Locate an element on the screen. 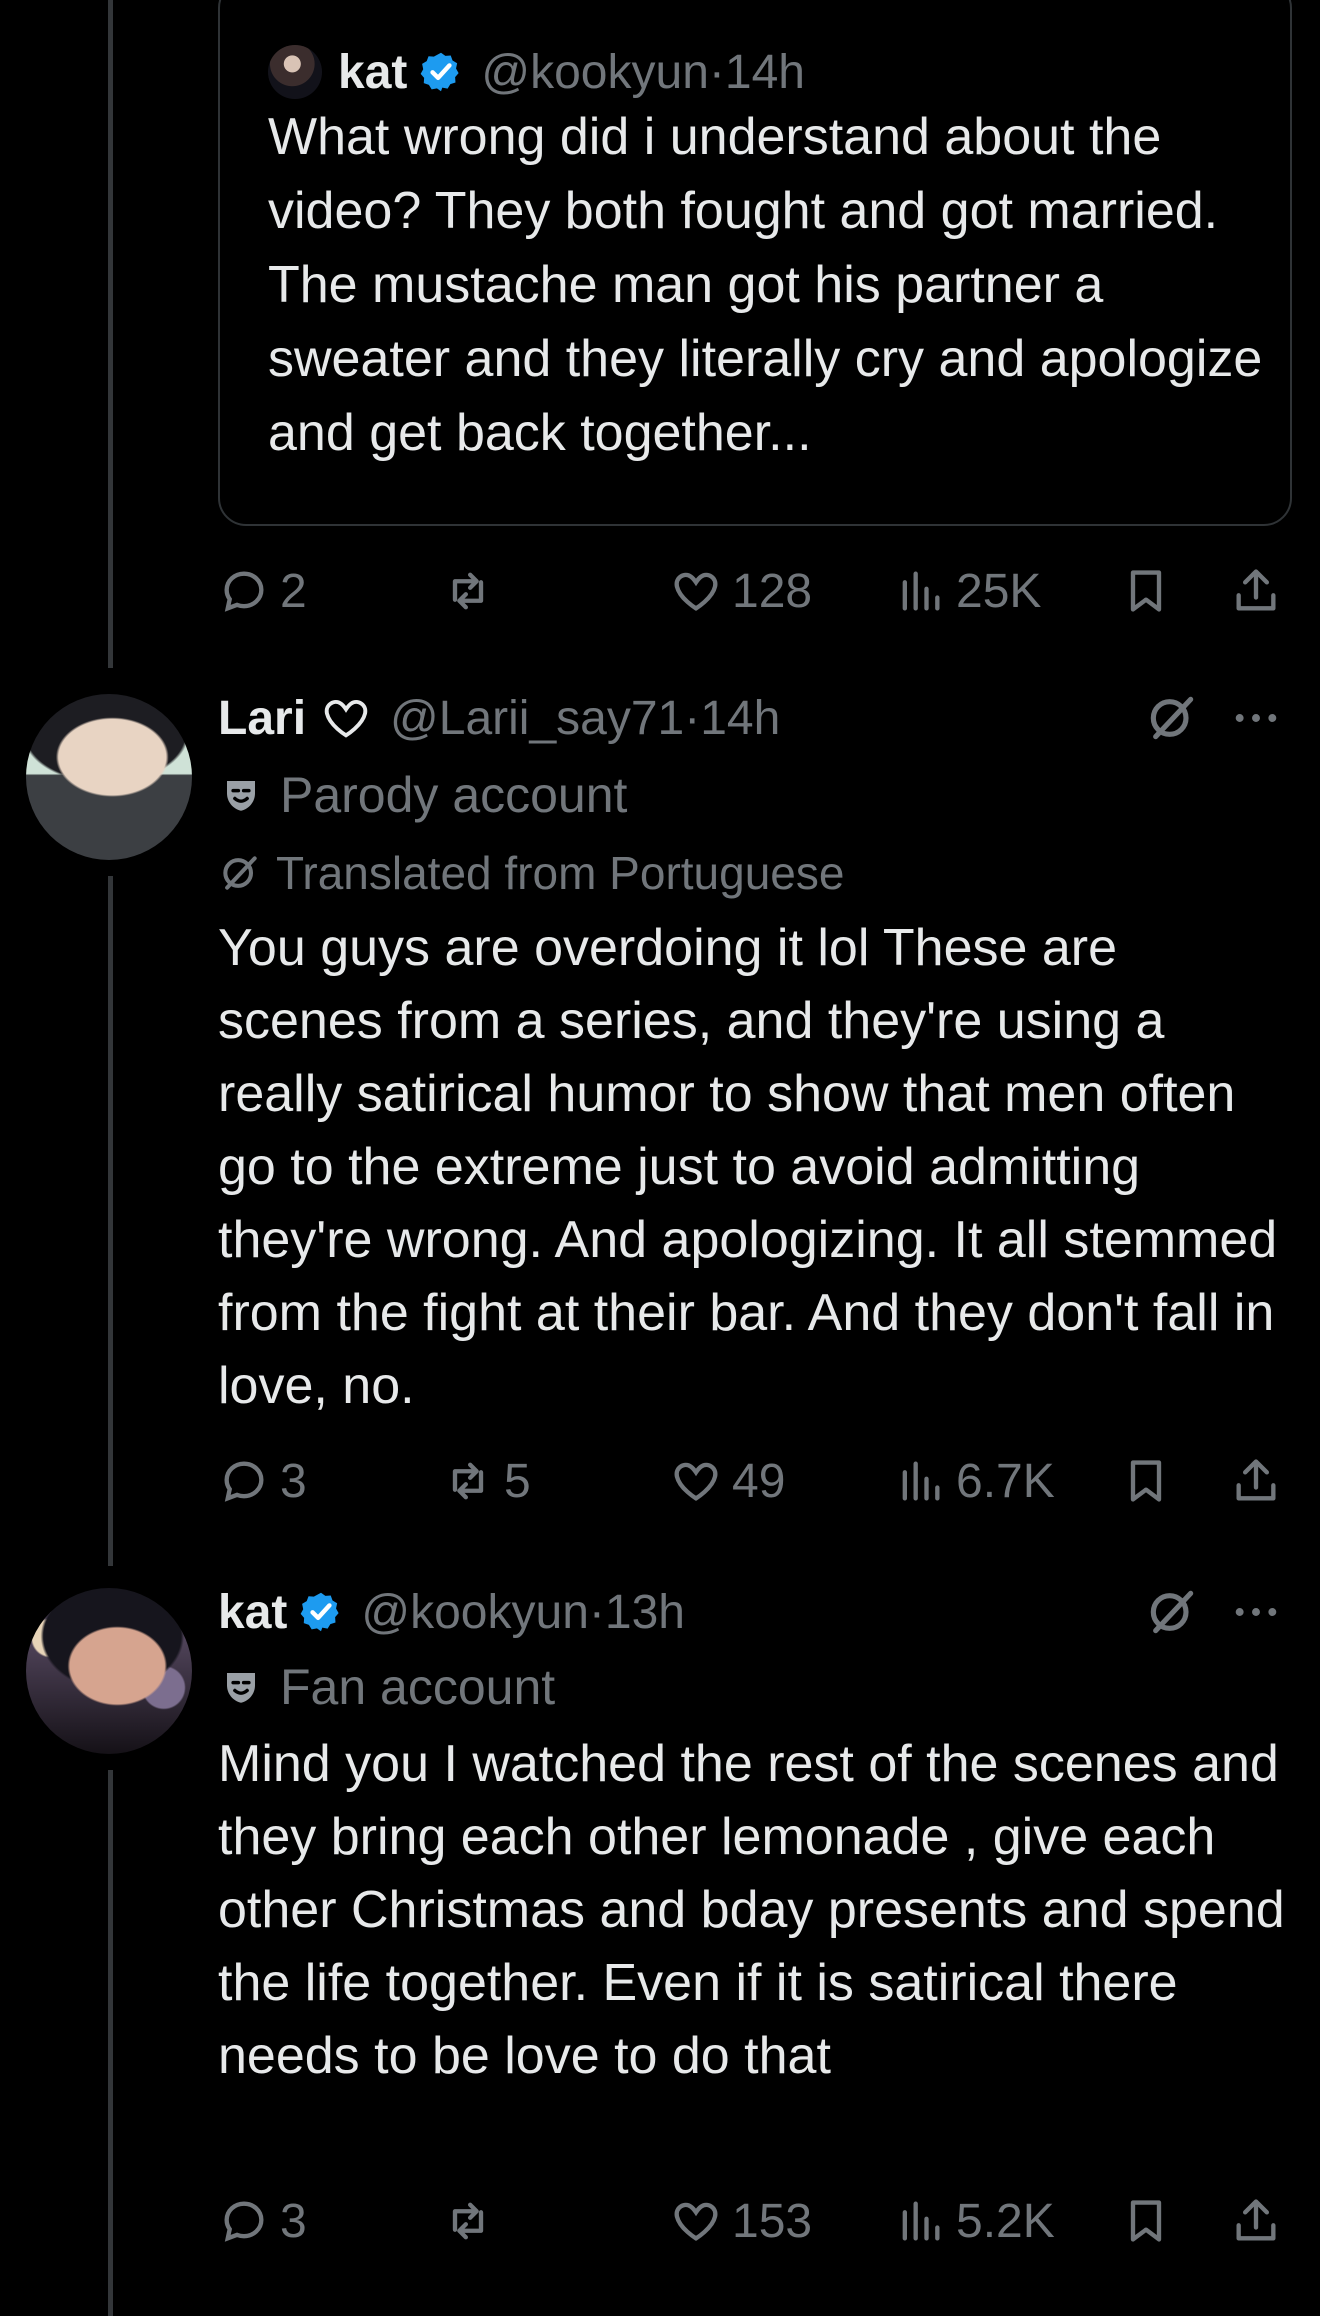  reply-1-author-name: Lari is located at coordinates (262, 718).